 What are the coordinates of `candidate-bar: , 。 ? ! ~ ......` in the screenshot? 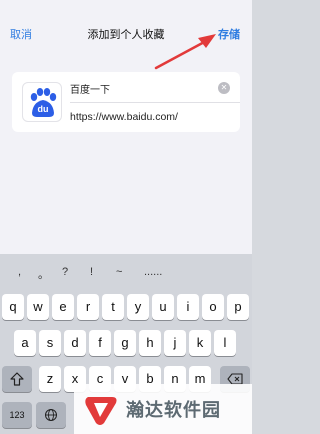 It's located at (126, 269).